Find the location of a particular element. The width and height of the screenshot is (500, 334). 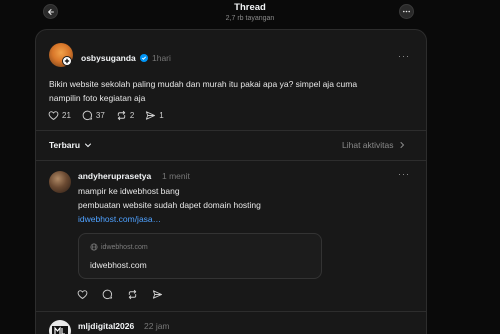

view-activity-link: Lihat aktivitas is located at coordinates (374, 145).